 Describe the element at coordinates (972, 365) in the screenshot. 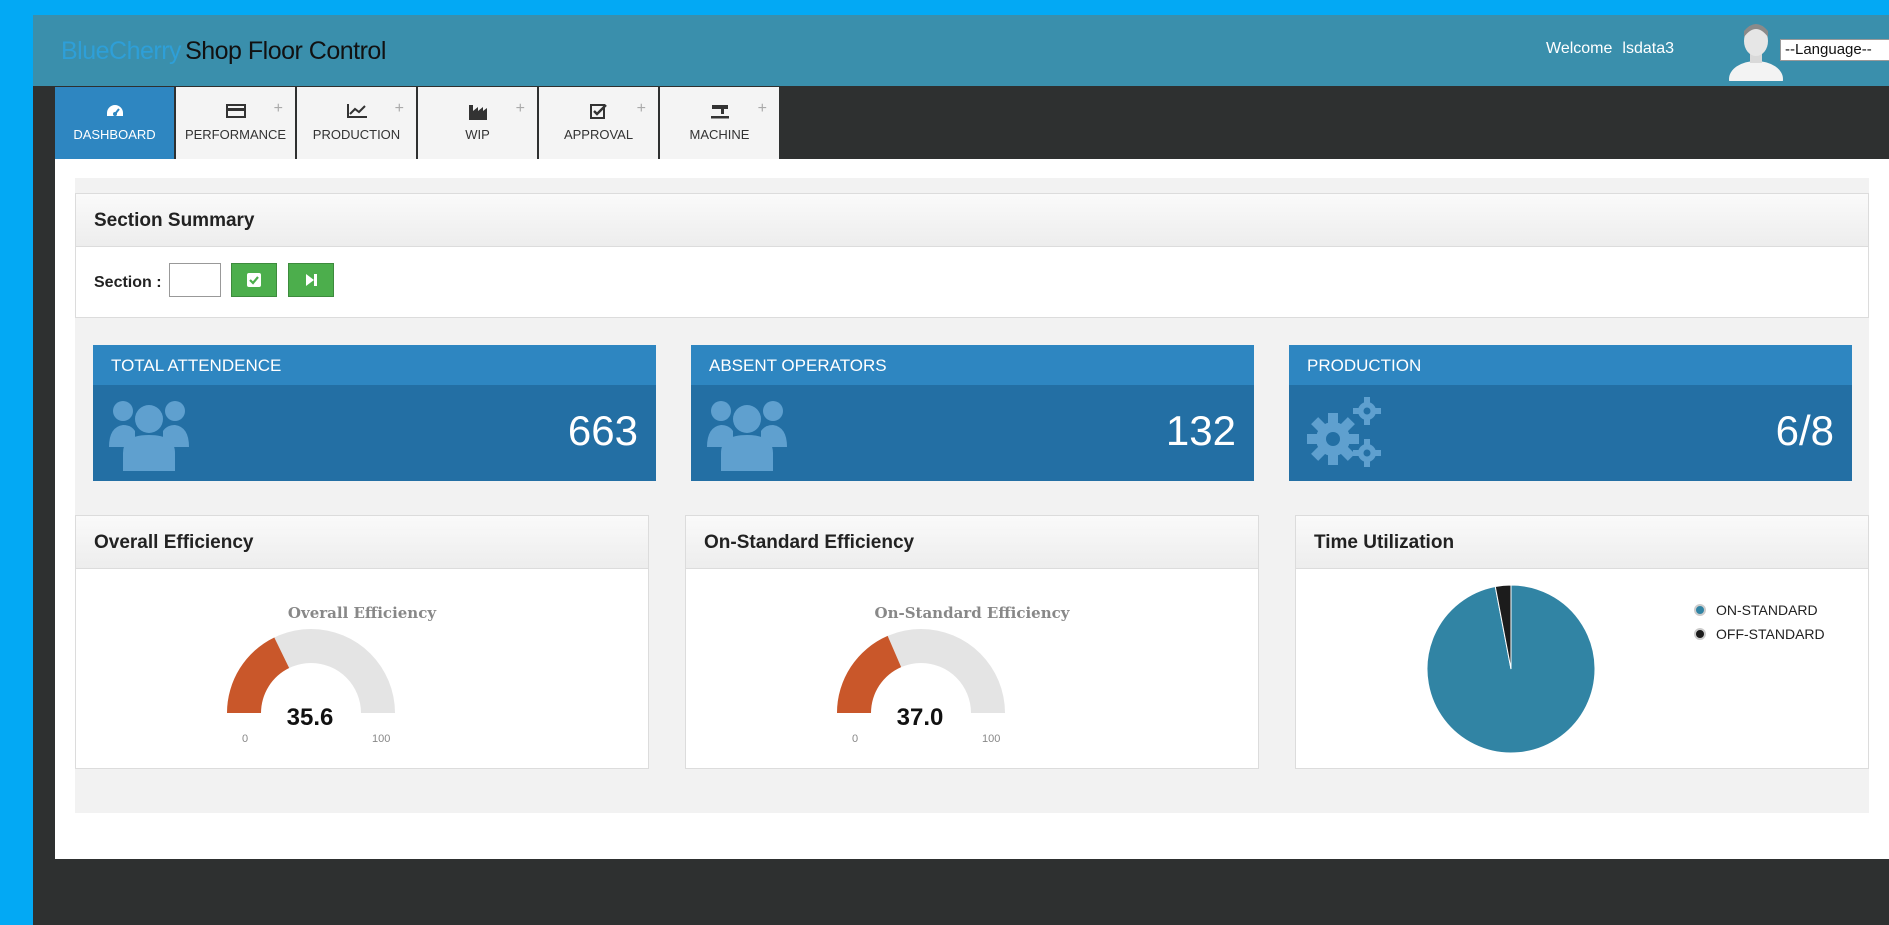

I see `stat-title: ABSENT OPERATORS` at that location.